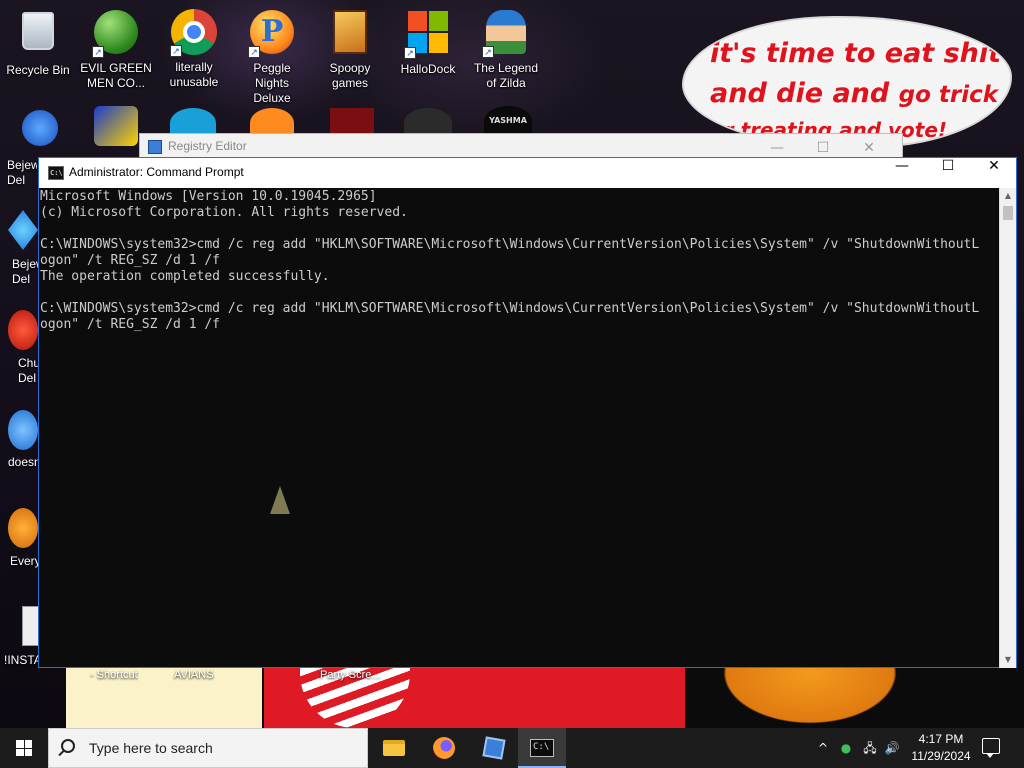  What do you see at coordinates (892, 748) in the screenshot?
I see `volume-icon: 🔊` at bounding box center [892, 748].